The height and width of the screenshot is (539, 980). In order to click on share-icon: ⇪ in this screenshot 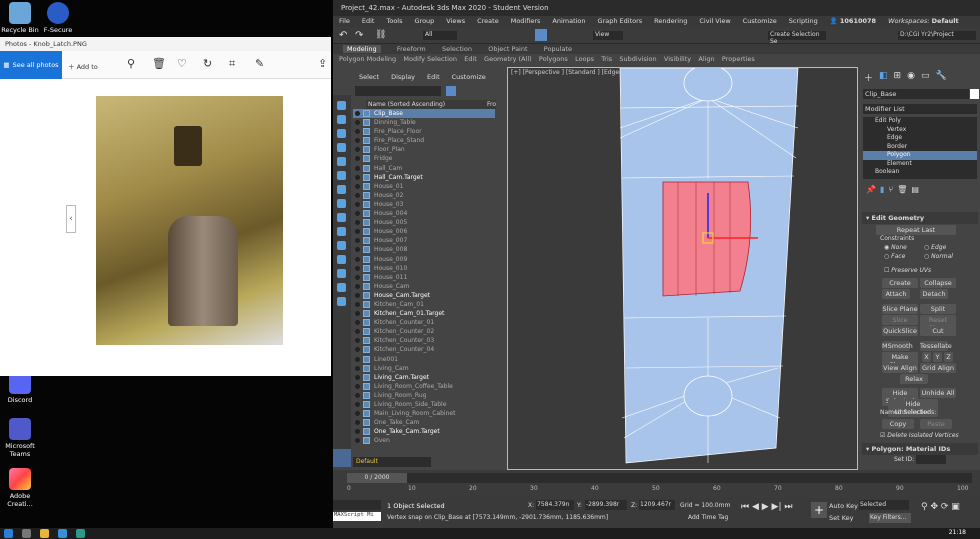, I will do `click(322, 64)`.